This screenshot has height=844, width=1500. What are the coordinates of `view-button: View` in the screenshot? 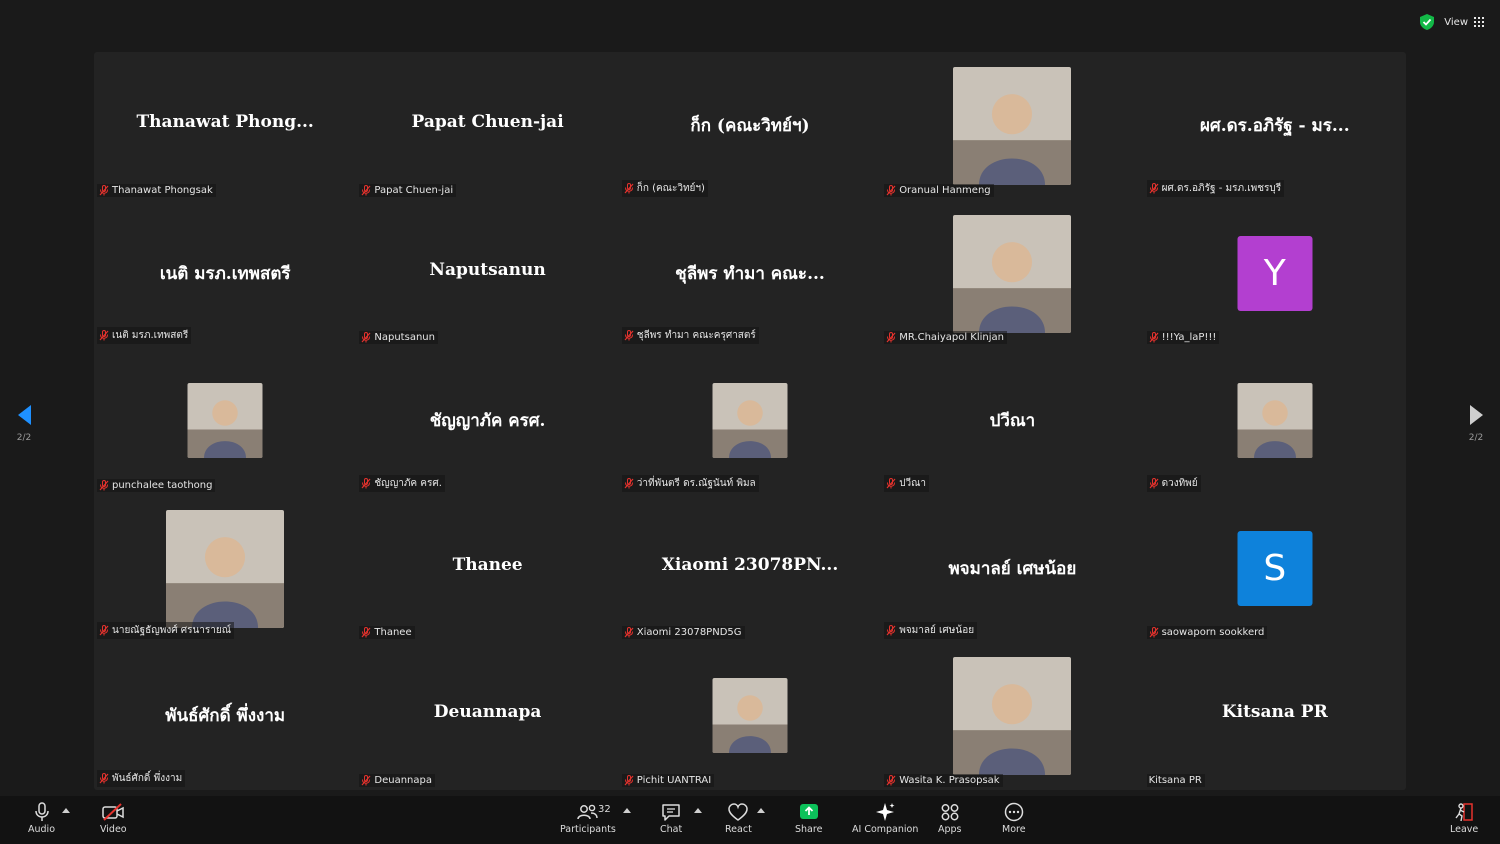 It's located at (1464, 22).